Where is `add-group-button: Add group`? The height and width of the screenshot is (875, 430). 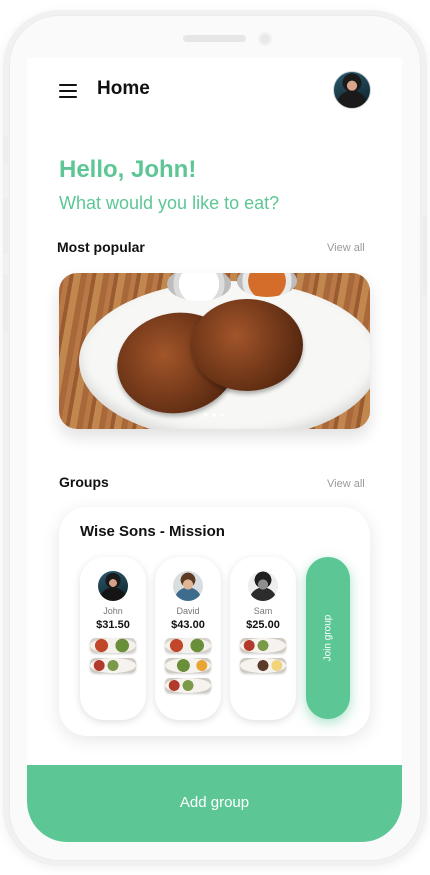
add-group-button: Add group is located at coordinates (214, 803).